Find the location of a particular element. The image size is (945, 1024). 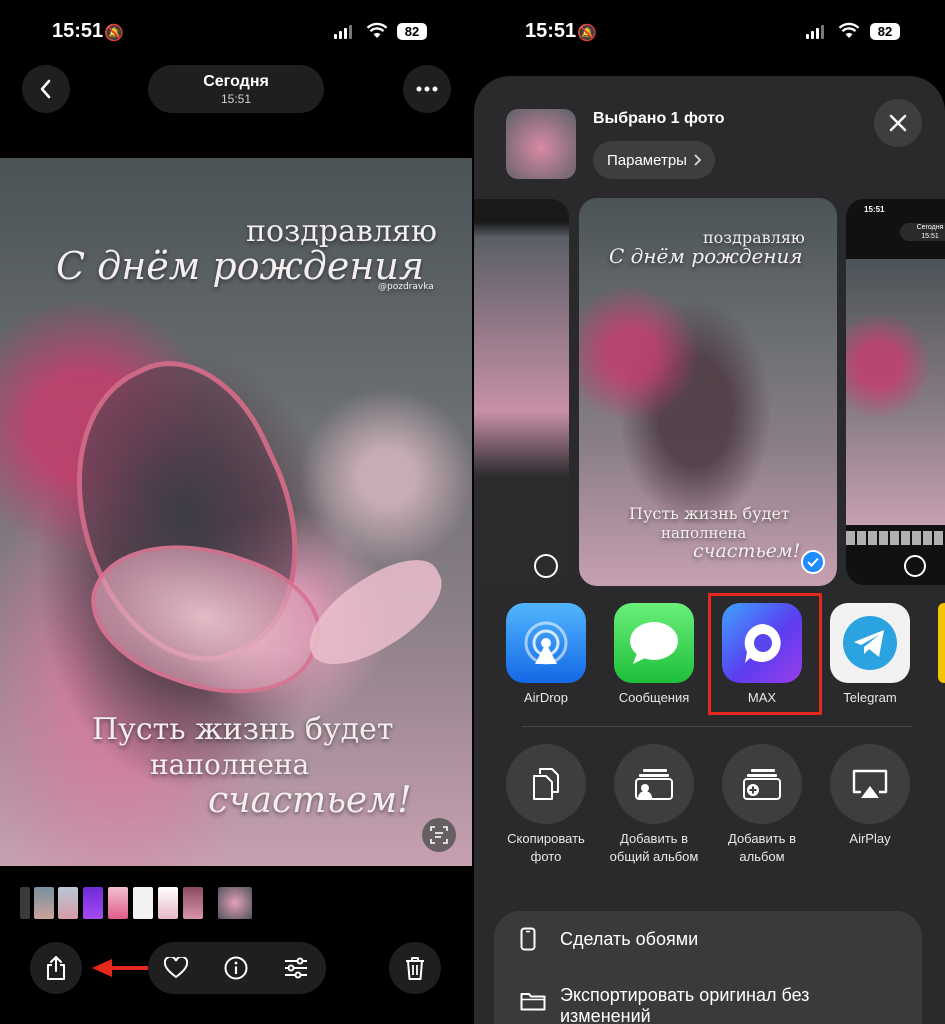

photo-text-wish-1: Пусть жизнь будет is located at coordinates (243, 729).